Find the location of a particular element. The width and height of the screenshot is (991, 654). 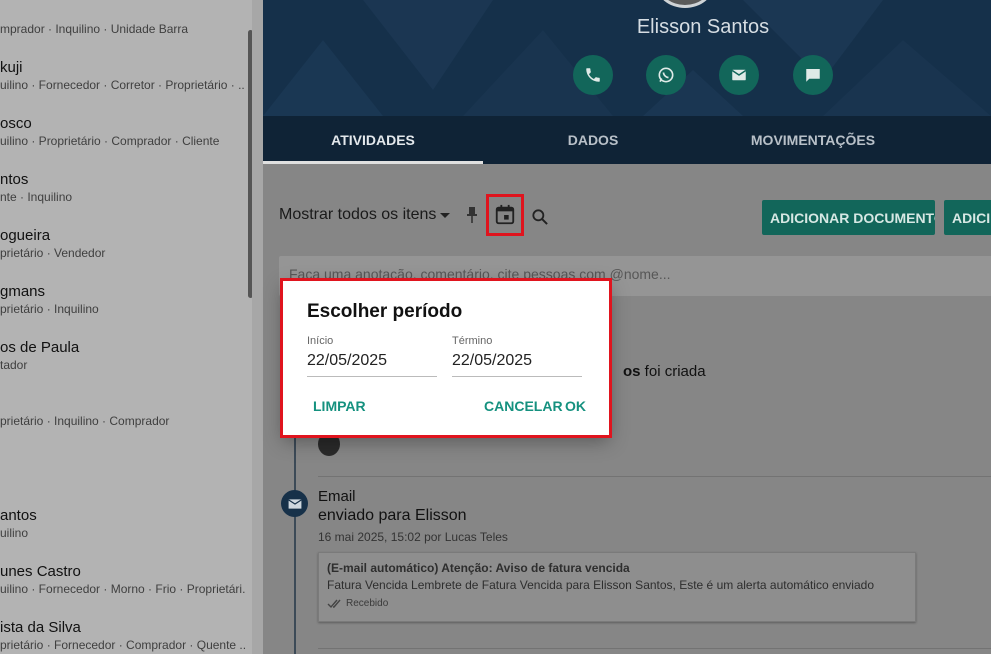

pin-icon is located at coordinates (472, 215).